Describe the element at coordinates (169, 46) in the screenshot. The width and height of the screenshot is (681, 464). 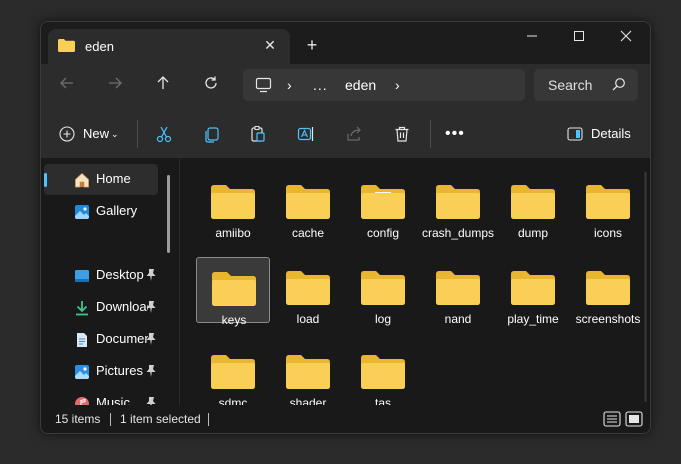
I see `tab-eden: eden ✕` at that location.